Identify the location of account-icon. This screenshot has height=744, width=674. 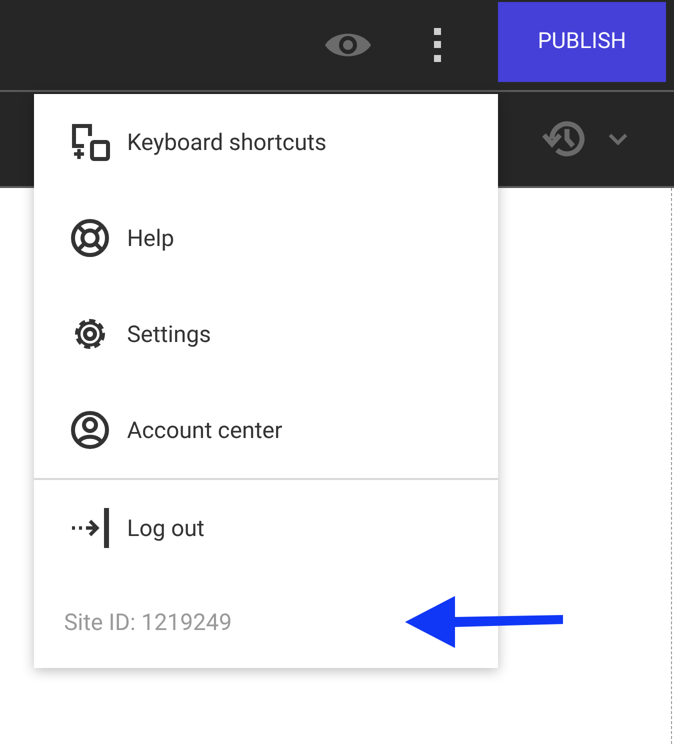
(90, 430).